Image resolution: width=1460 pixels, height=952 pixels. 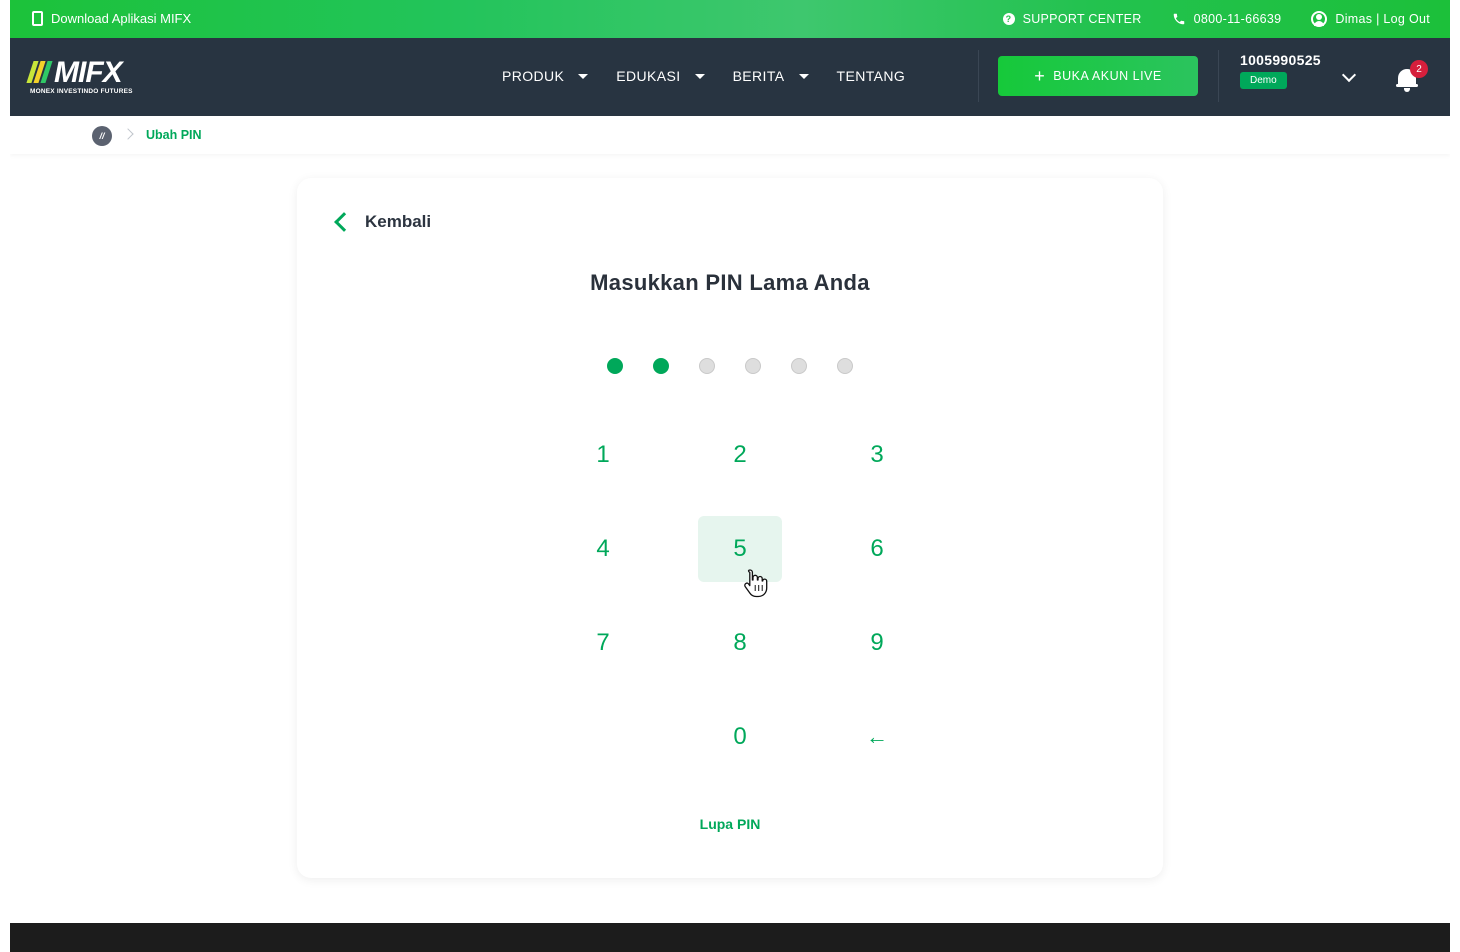 I want to click on keypad-key-9: 9, so click(x=877, y=643).